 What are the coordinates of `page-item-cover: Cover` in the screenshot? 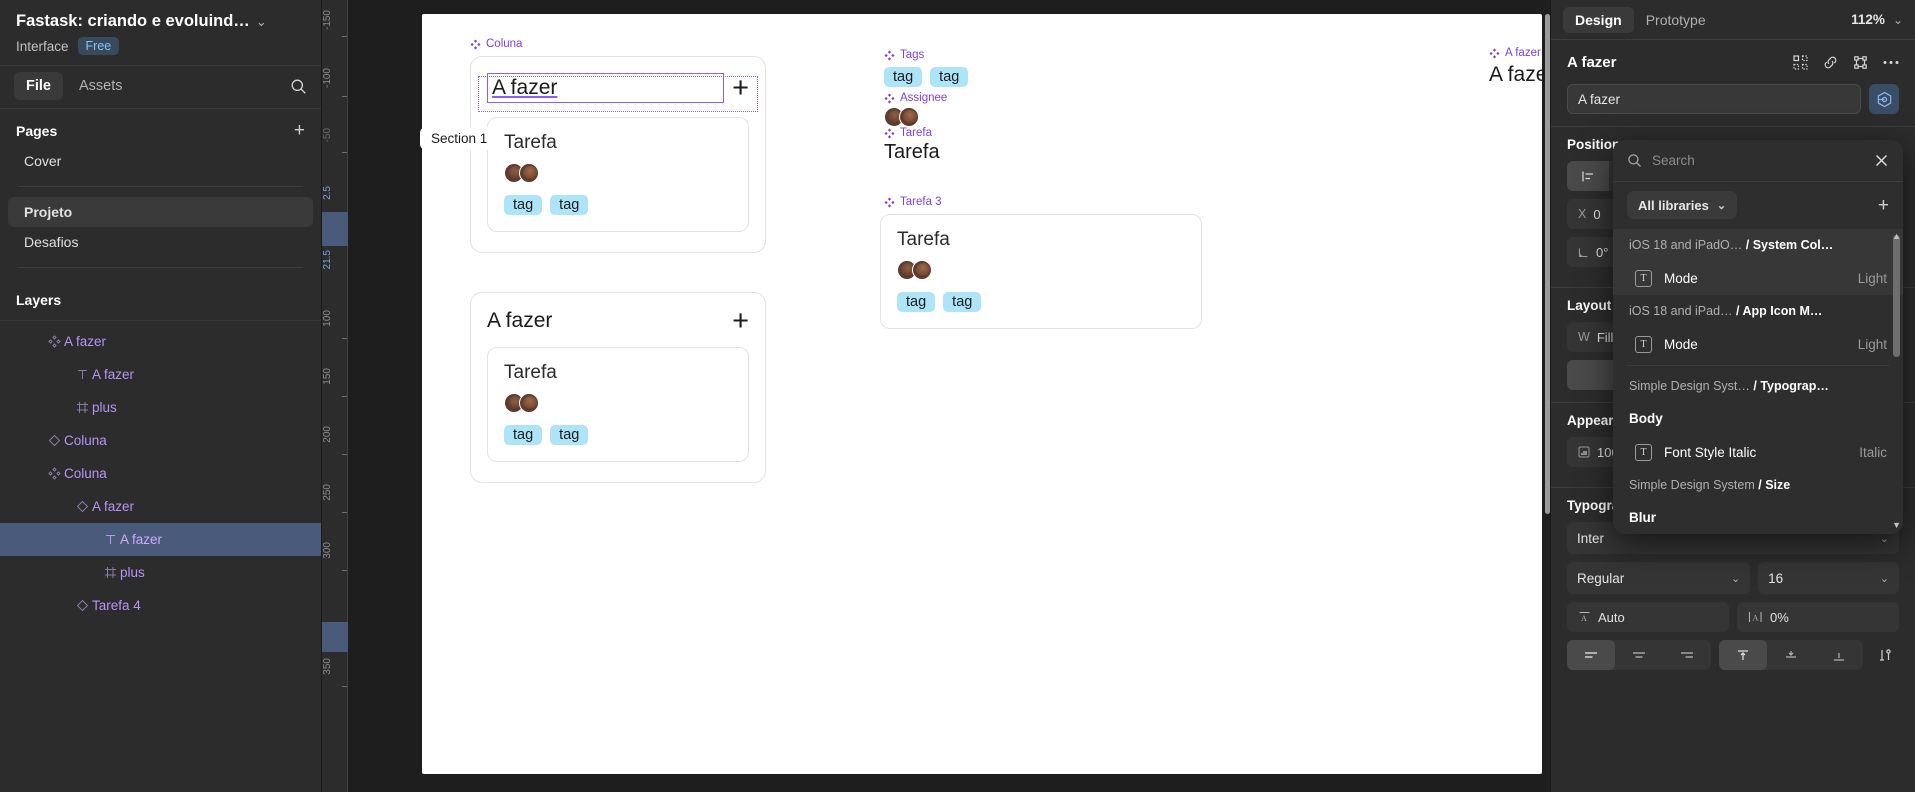 It's located at (160, 161).